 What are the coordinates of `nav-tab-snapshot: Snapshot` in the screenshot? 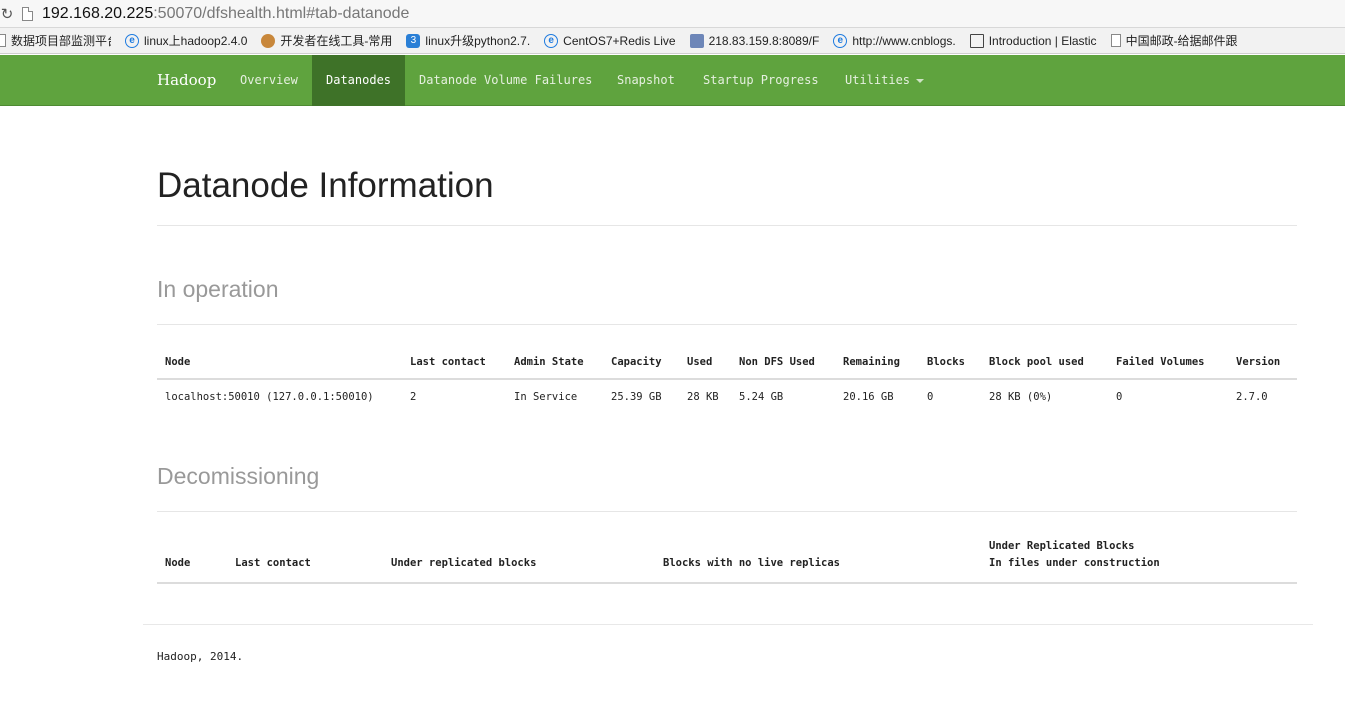 It's located at (646, 80).